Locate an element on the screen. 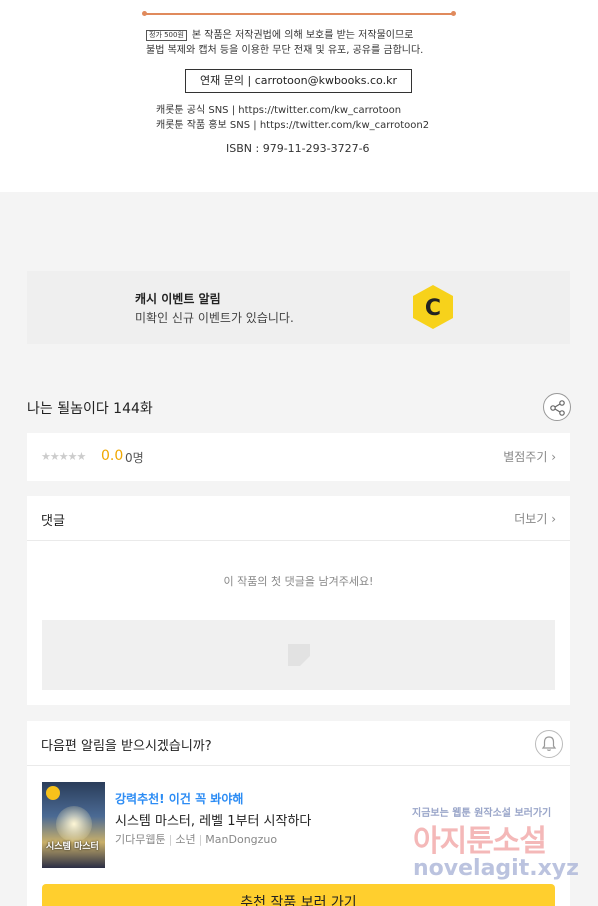  legal-line1: 정가 500원 본 작품은 저작권법에 의해 보호를 받는 저작물이므로 is located at coordinates (306, 36).